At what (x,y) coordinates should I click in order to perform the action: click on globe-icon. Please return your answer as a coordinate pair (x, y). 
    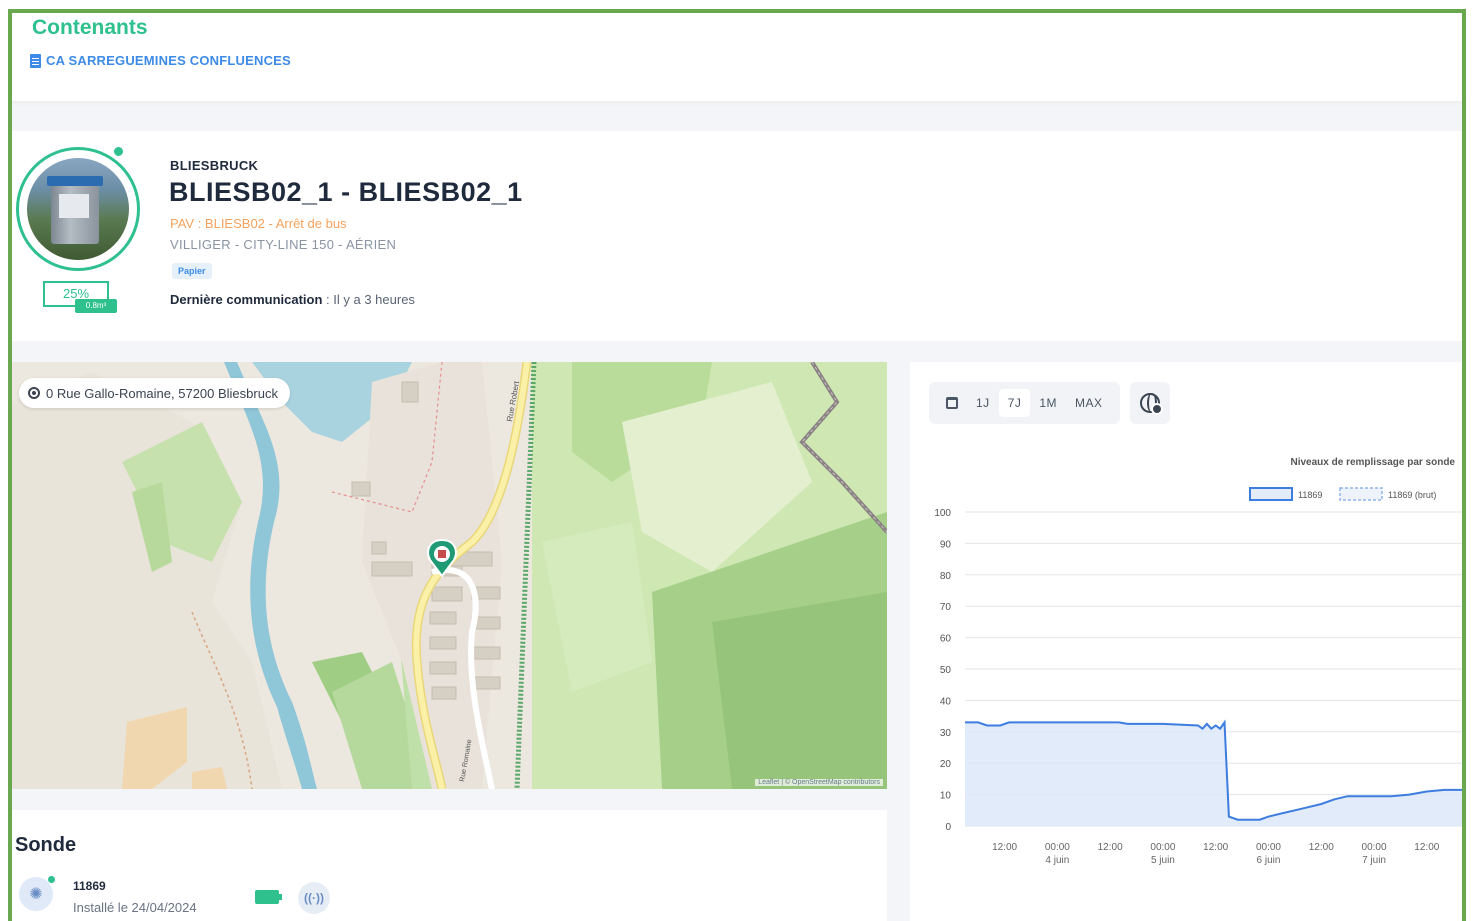
    Looking at the image, I should click on (1151, 404).